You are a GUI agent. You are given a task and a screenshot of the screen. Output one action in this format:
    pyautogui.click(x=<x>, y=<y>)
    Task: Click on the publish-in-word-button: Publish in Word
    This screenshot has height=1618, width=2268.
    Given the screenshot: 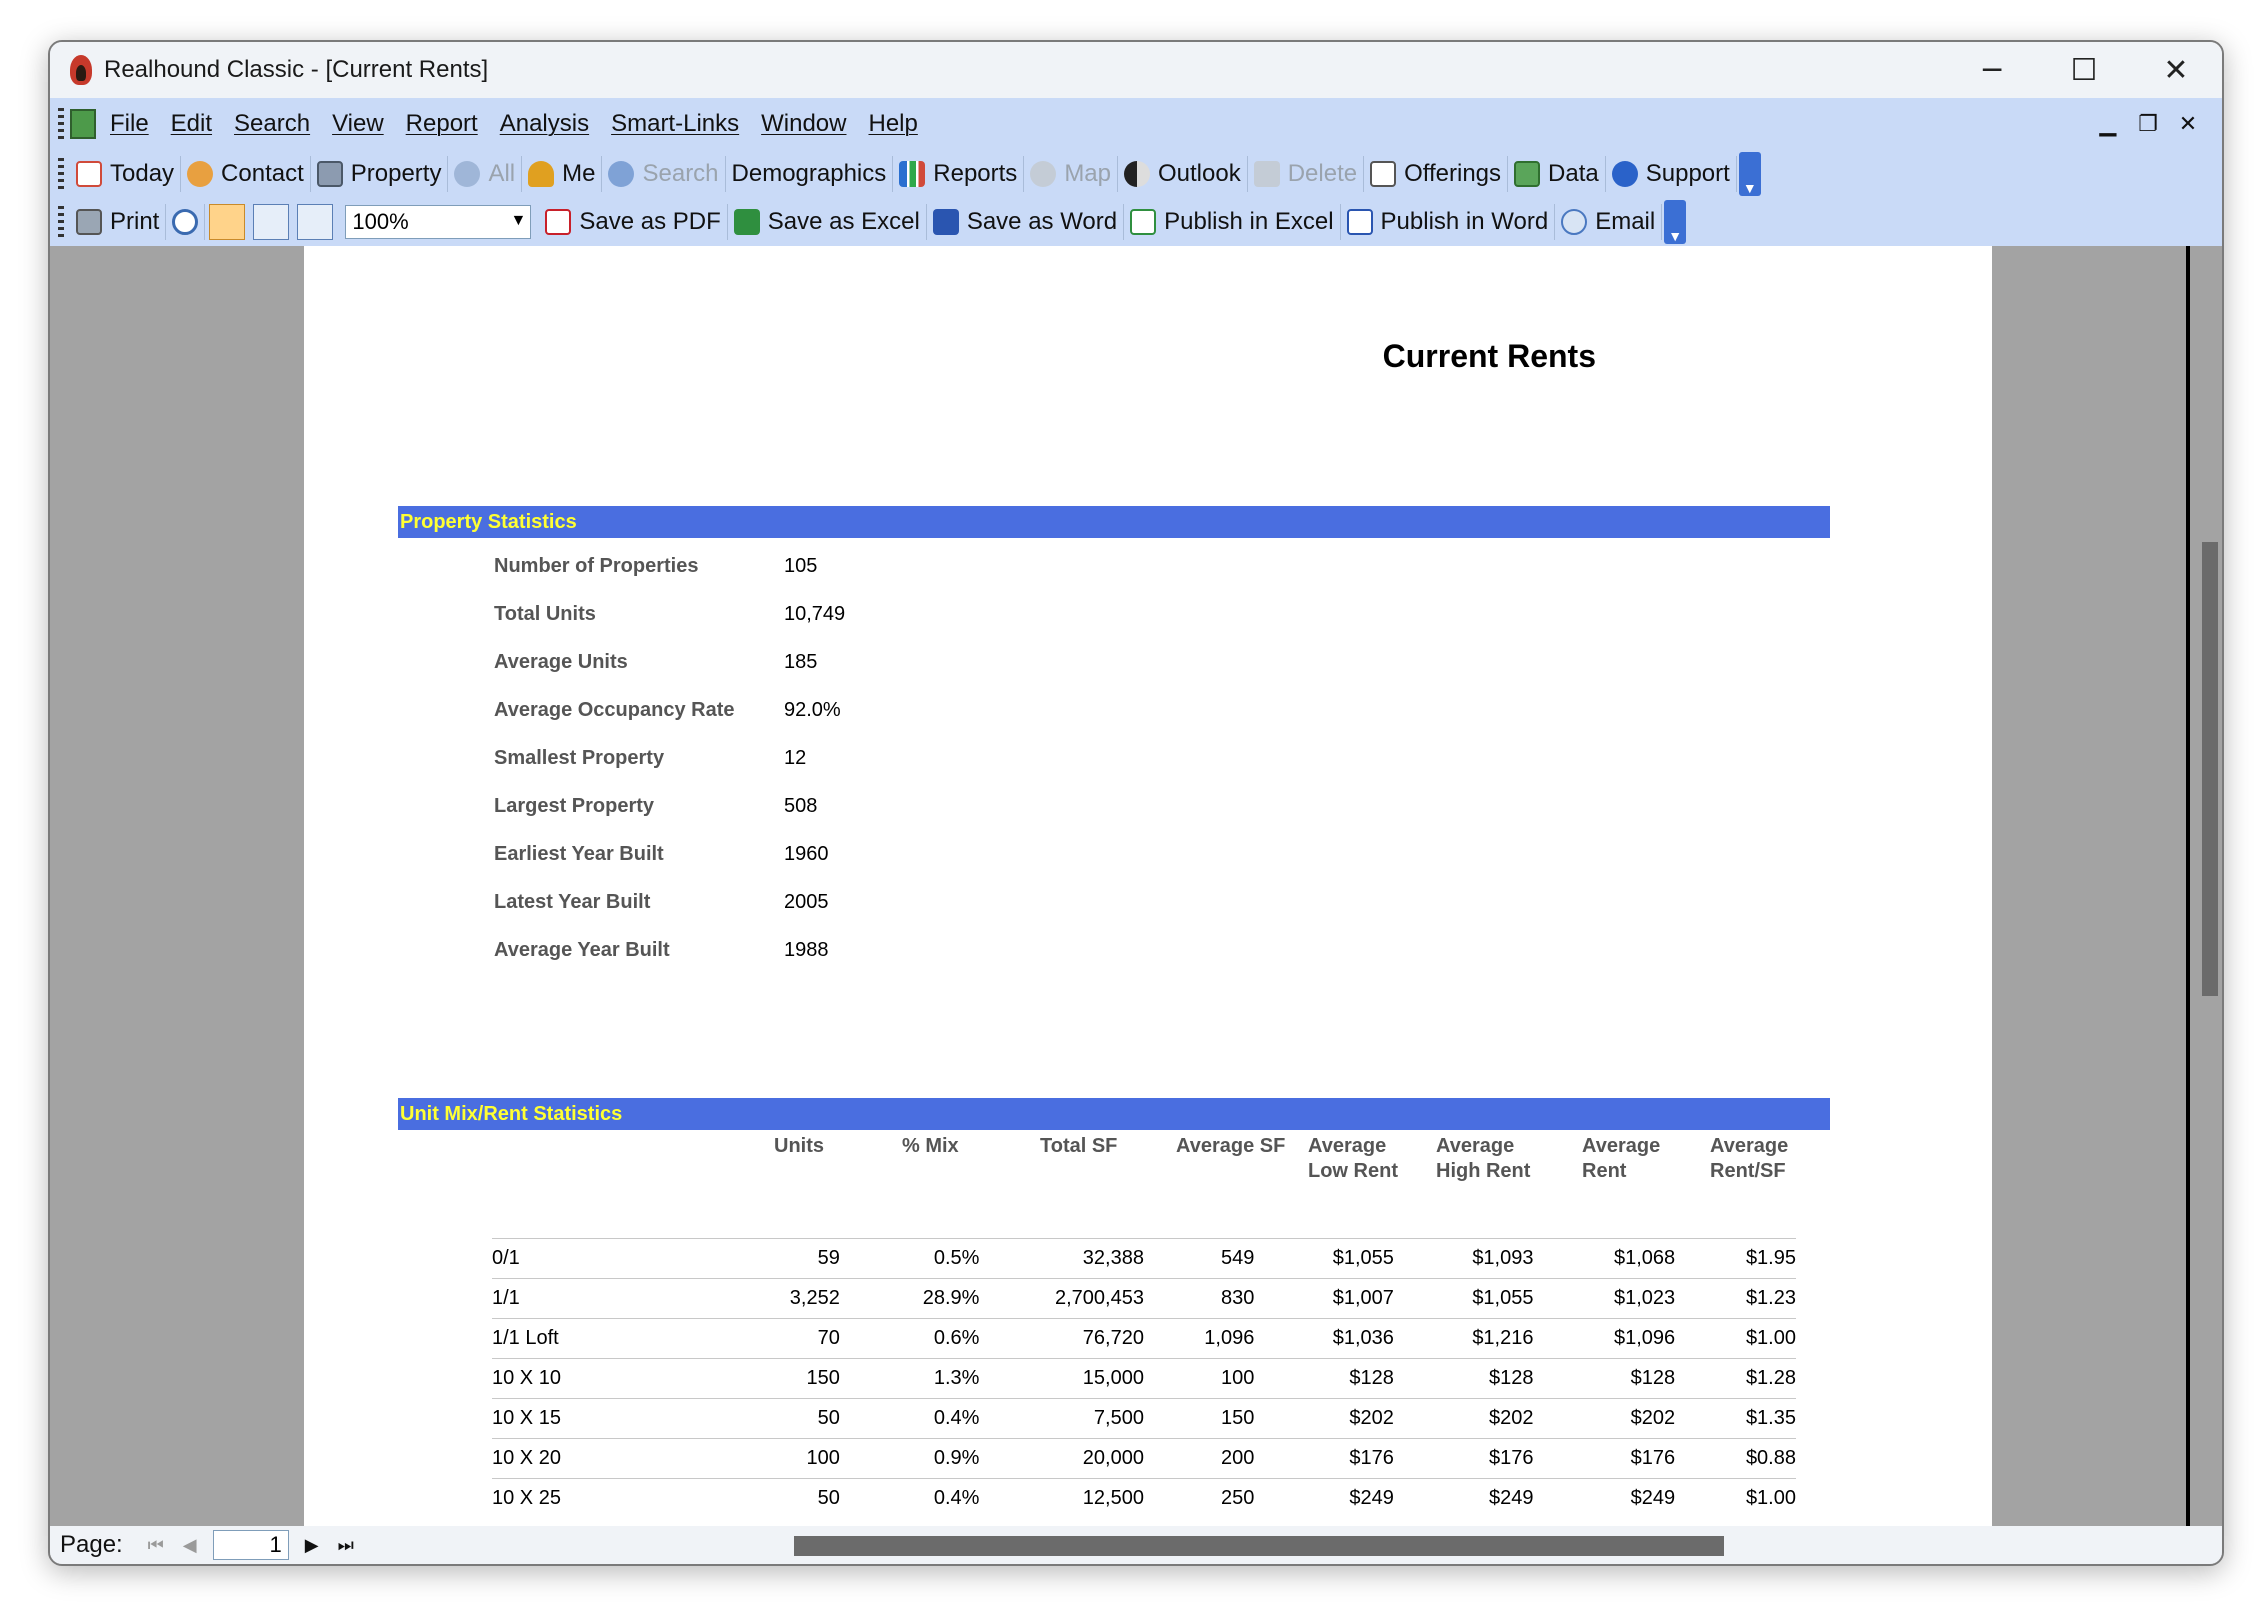 What is the action you would take?
    pyautogui.click(x=1448, y=222)
    